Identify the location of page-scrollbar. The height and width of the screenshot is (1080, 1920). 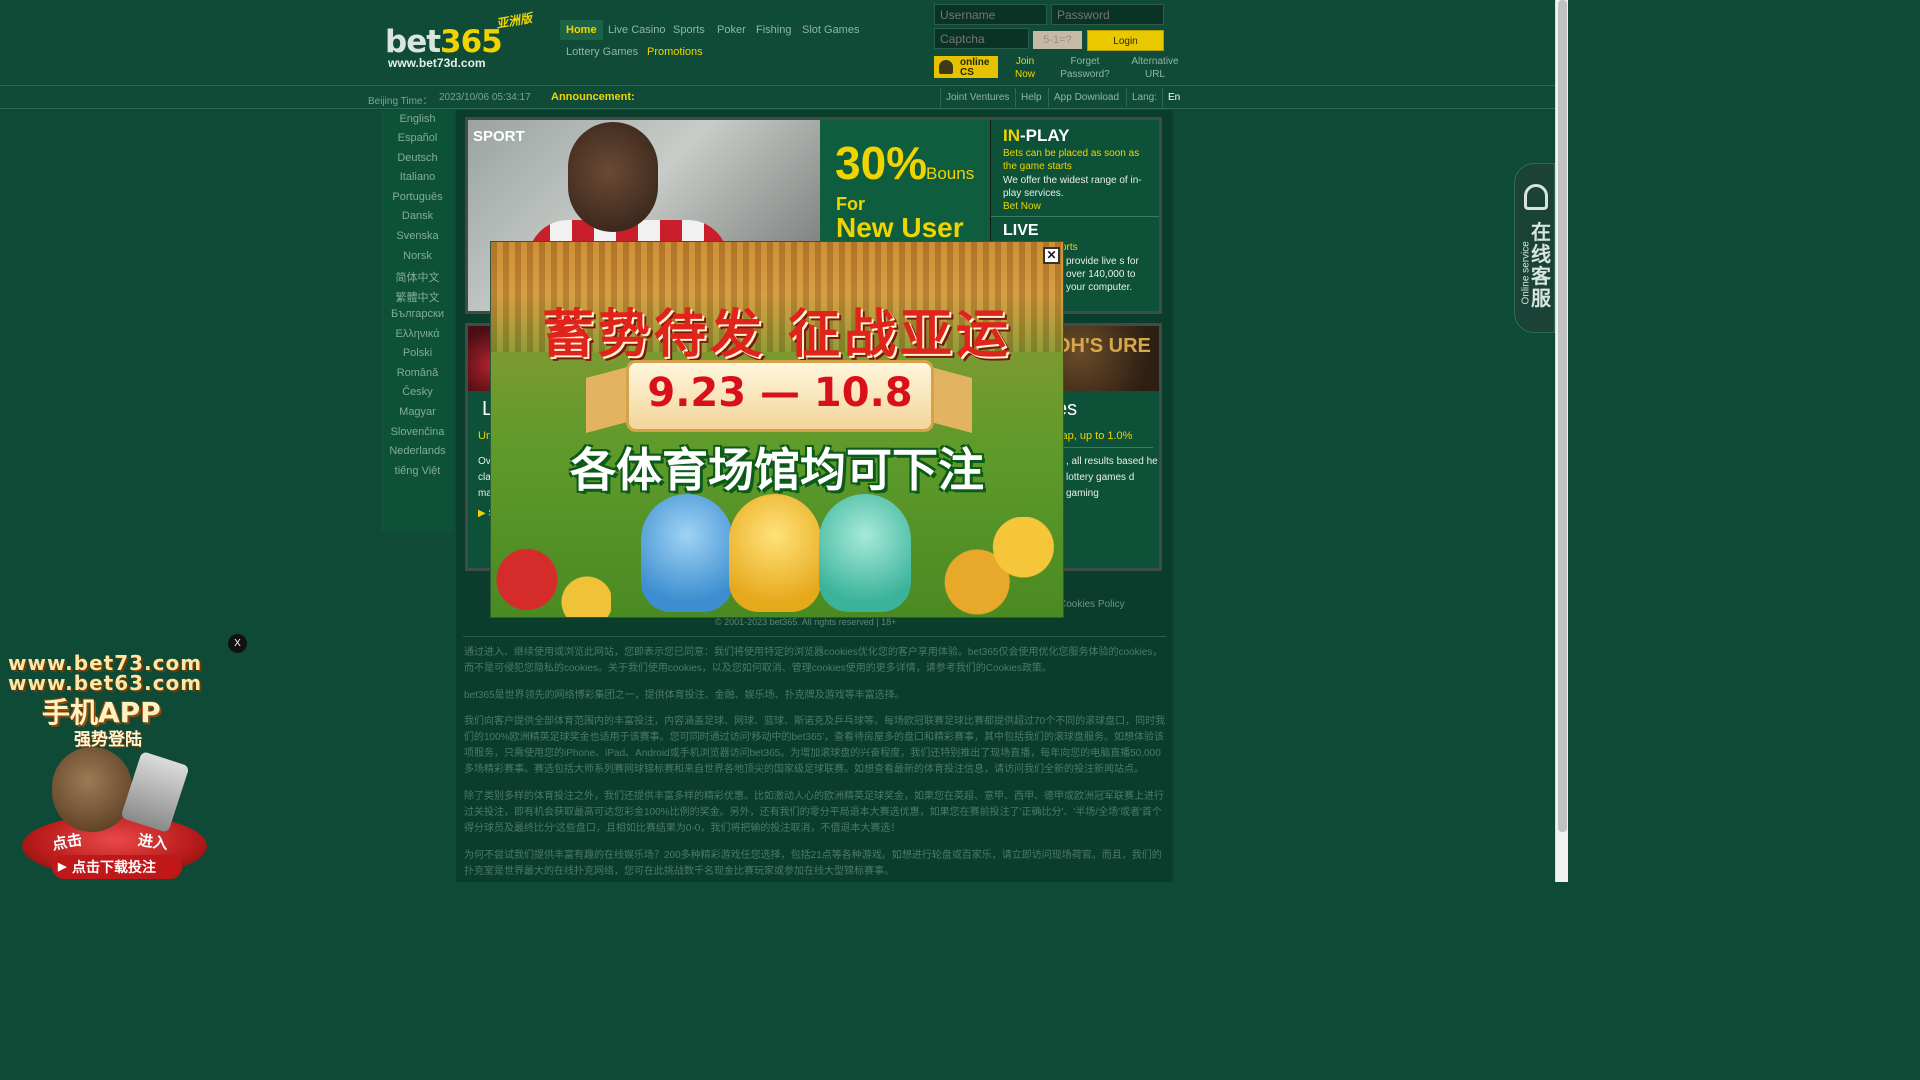
(1561, 441).